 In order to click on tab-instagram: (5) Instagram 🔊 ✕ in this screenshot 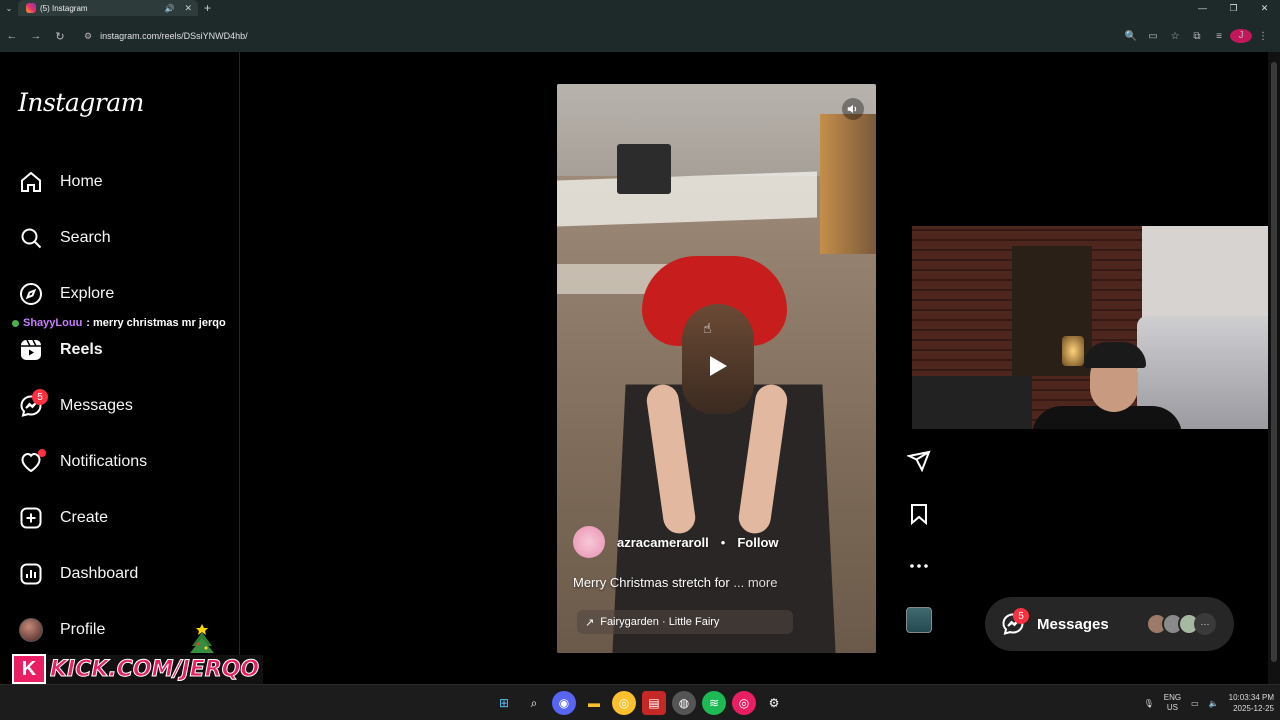, I will do `click(108, 8)`.